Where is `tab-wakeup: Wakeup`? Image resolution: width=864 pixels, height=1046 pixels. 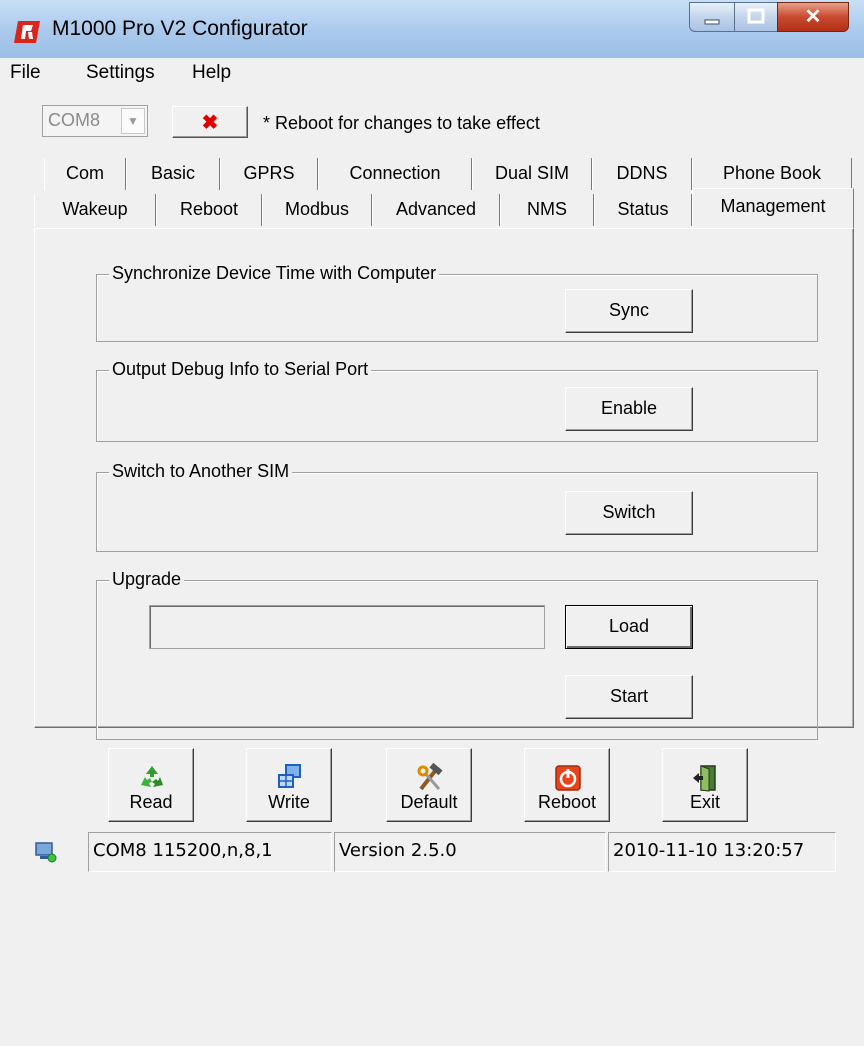
tab-wakeup: Wakeup is located at coordinates (95, 210).